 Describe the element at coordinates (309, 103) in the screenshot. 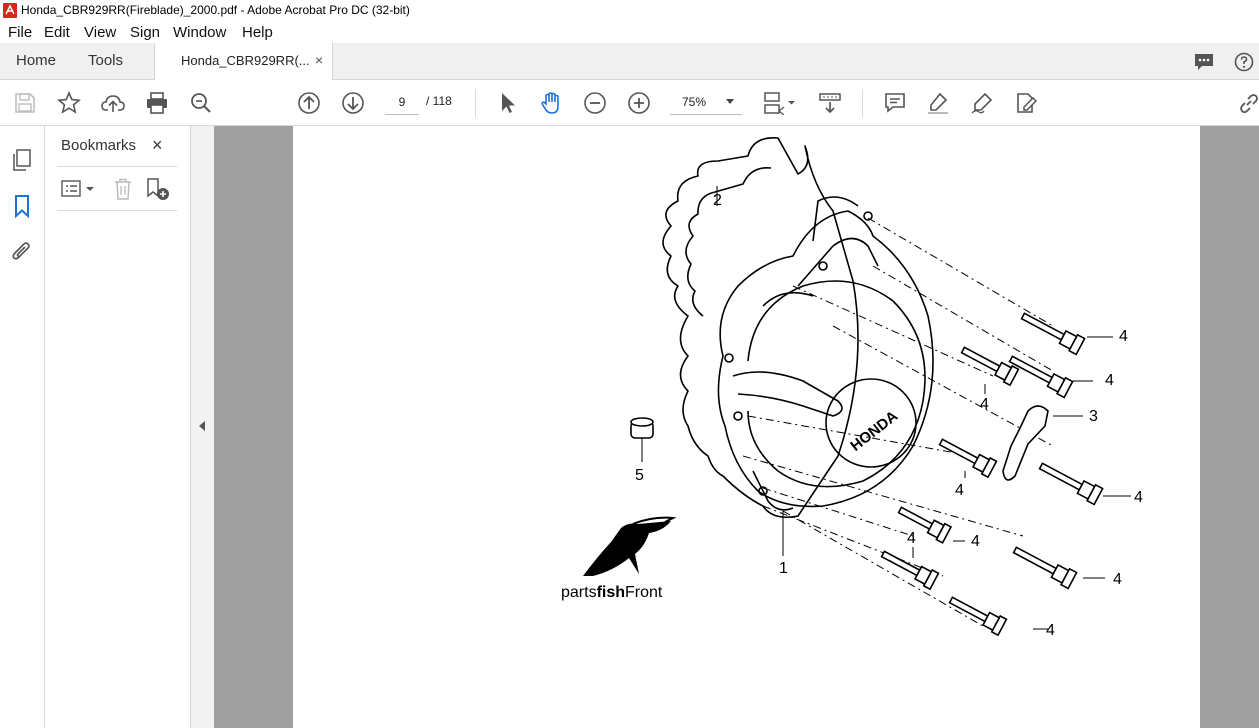

I see `previous-page-icon` at that location.